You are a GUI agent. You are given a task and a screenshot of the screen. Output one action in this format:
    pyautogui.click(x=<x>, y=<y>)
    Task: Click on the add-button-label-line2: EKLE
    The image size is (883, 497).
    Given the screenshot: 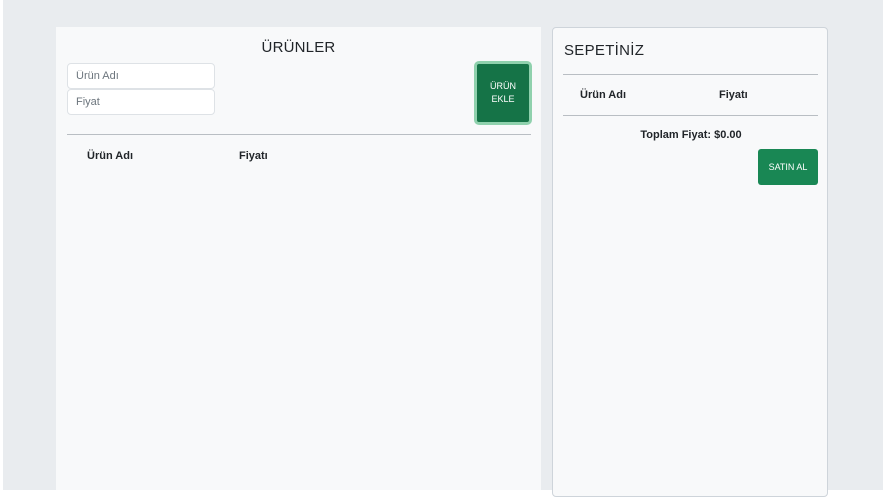 What is the action you would take?
    pyautogui.click(x=503, y=99)
    